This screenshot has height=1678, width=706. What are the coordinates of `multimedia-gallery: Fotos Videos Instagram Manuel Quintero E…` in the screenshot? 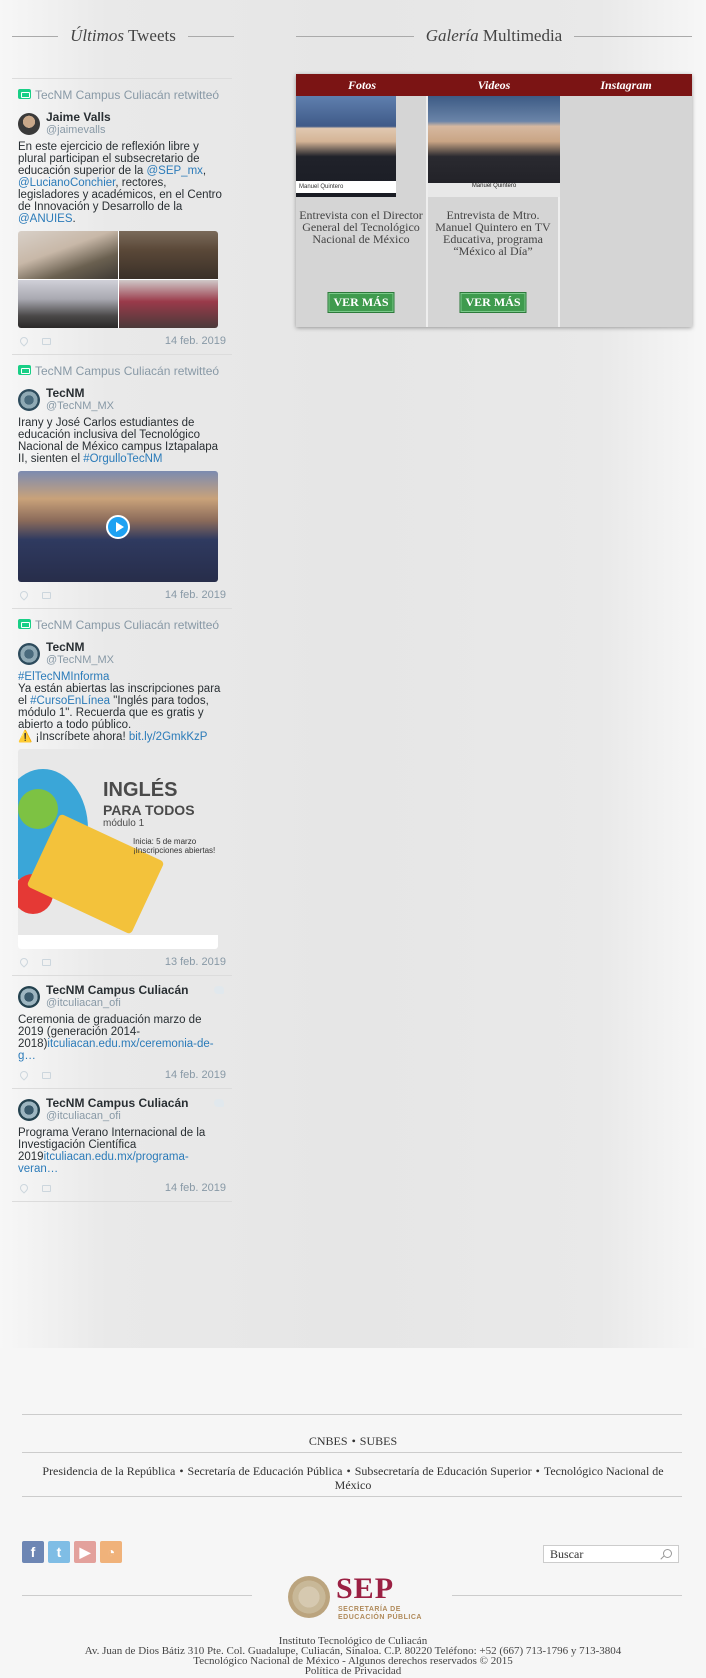 It's located at (494, 200).